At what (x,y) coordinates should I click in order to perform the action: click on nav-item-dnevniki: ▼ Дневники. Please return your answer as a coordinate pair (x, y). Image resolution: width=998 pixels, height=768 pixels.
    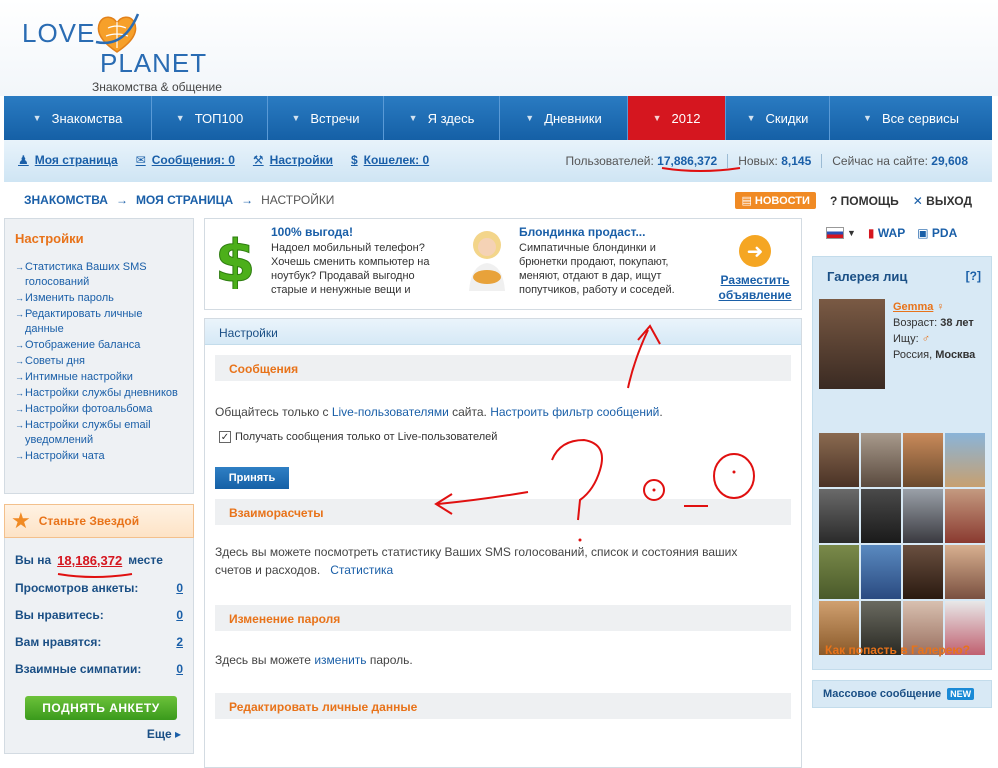
    Looking at the image, I should click on (564, 118).